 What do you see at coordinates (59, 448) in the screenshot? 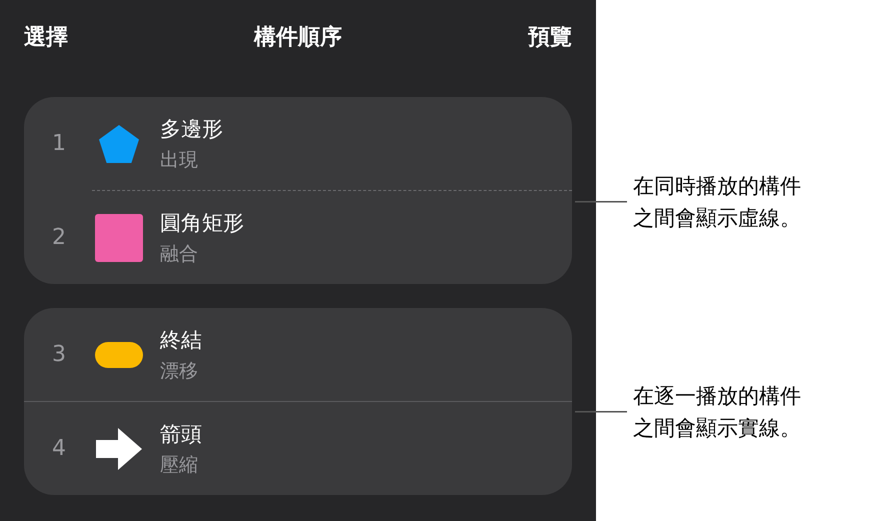
I see `build-number: 4` at bounding box center [59, 448].